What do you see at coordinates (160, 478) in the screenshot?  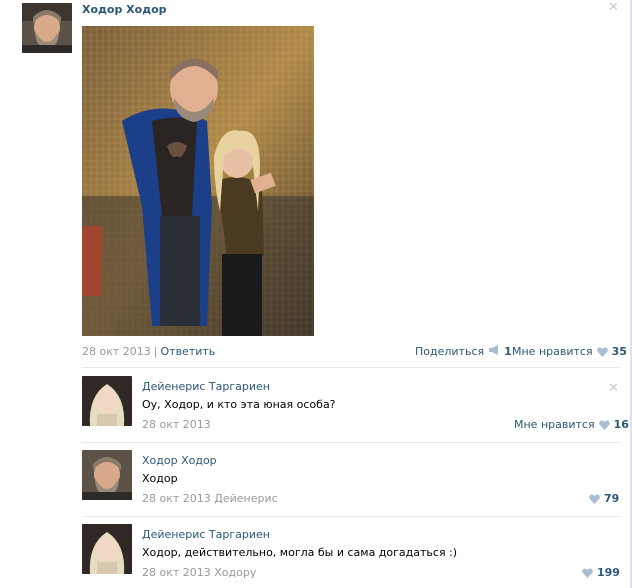 I see `comment-text: Ходор` at bounding box center [160, 478].